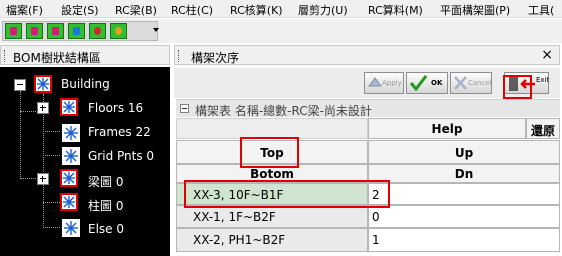  What do you see at coordinates (256, 10) in the screenshot?
I see `menu-rc-check: RC核算(K)` at bounding box center [256, 10].